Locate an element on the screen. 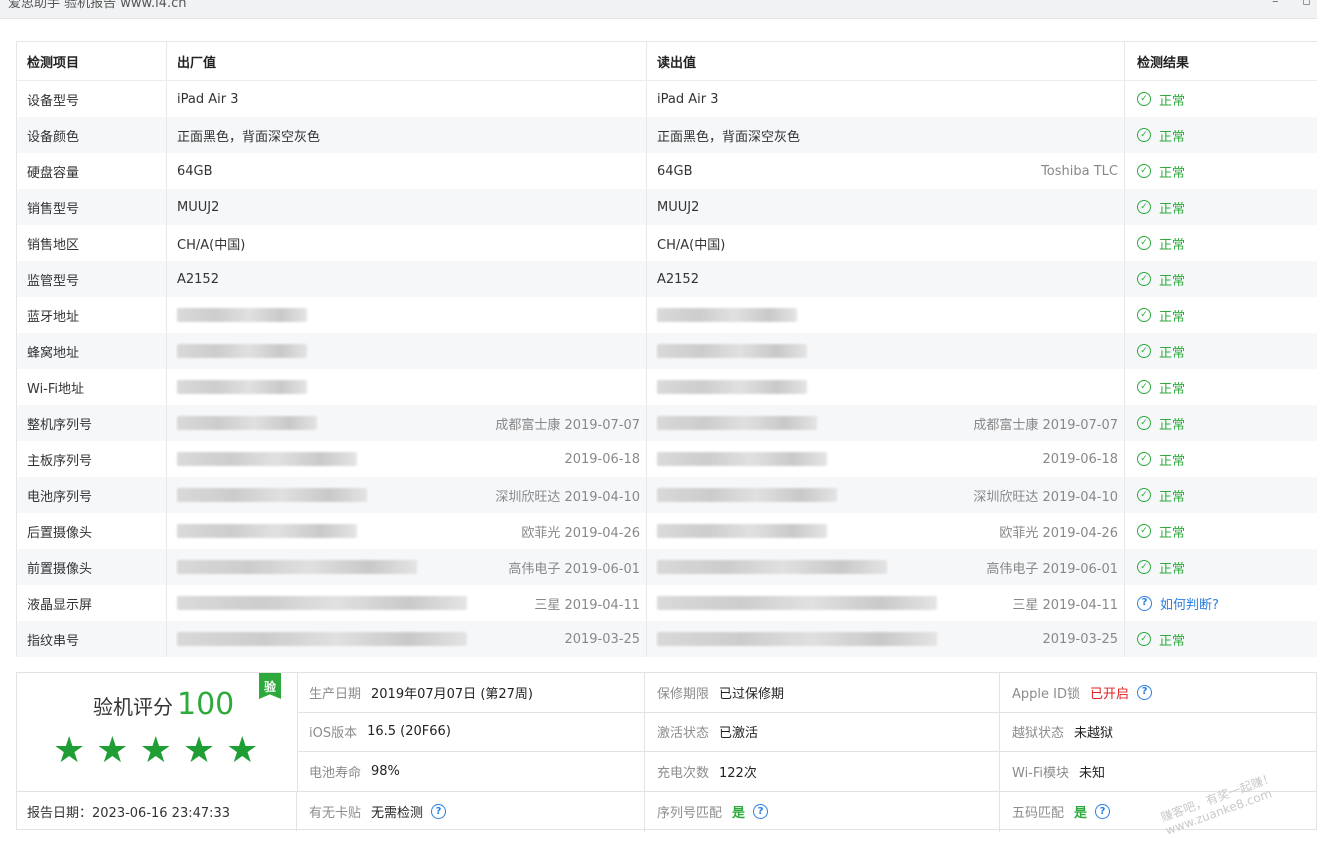  read-value: iPad Air 3 is located at coordinates (886, 99).